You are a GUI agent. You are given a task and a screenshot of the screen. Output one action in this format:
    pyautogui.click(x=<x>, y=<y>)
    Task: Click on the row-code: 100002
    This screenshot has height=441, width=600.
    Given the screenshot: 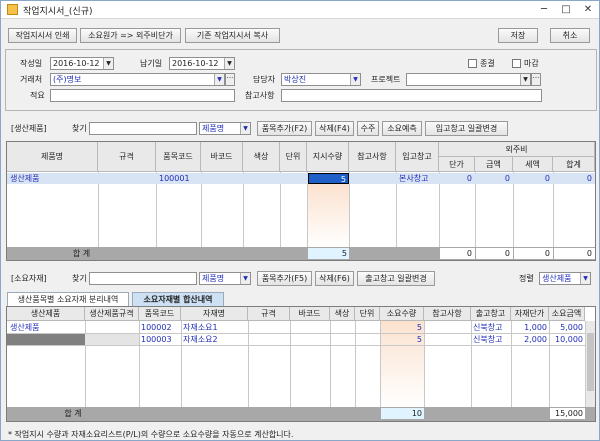 What is the action you would take?
    pyautogui.click(x=156, y=327)
    